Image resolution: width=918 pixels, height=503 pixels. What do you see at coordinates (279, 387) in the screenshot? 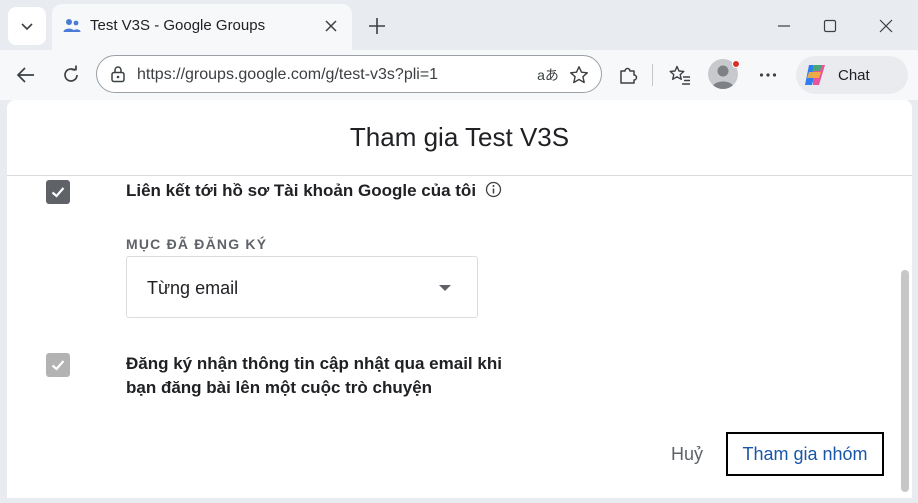
I see `email-updates-line2: bạn đăng bài lên một cuộc trò chuyện` at bounding box center [279, 387].